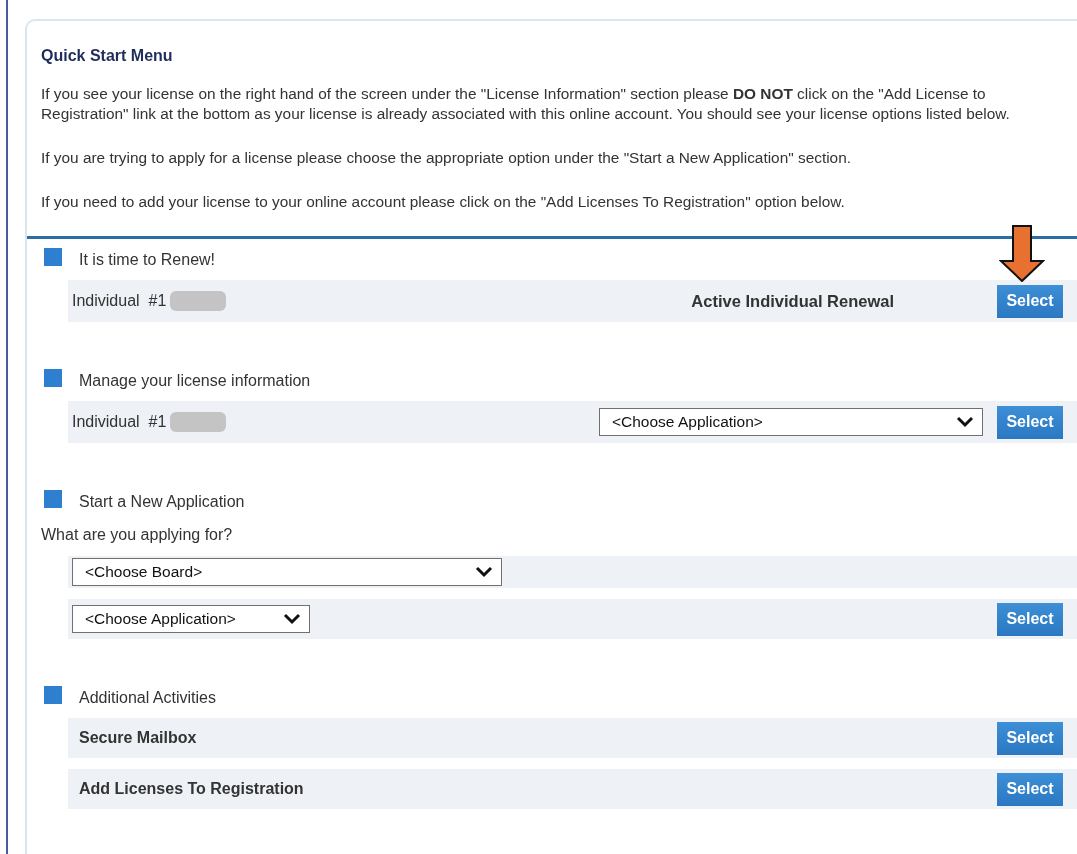  What do you see at coordinates (446, 158) in the screenshot?
I see `instruction-text: If you are trying to apply for a license please choose the appropriate option under the "Start a New Application" section.` at bounding box center [446, 158].